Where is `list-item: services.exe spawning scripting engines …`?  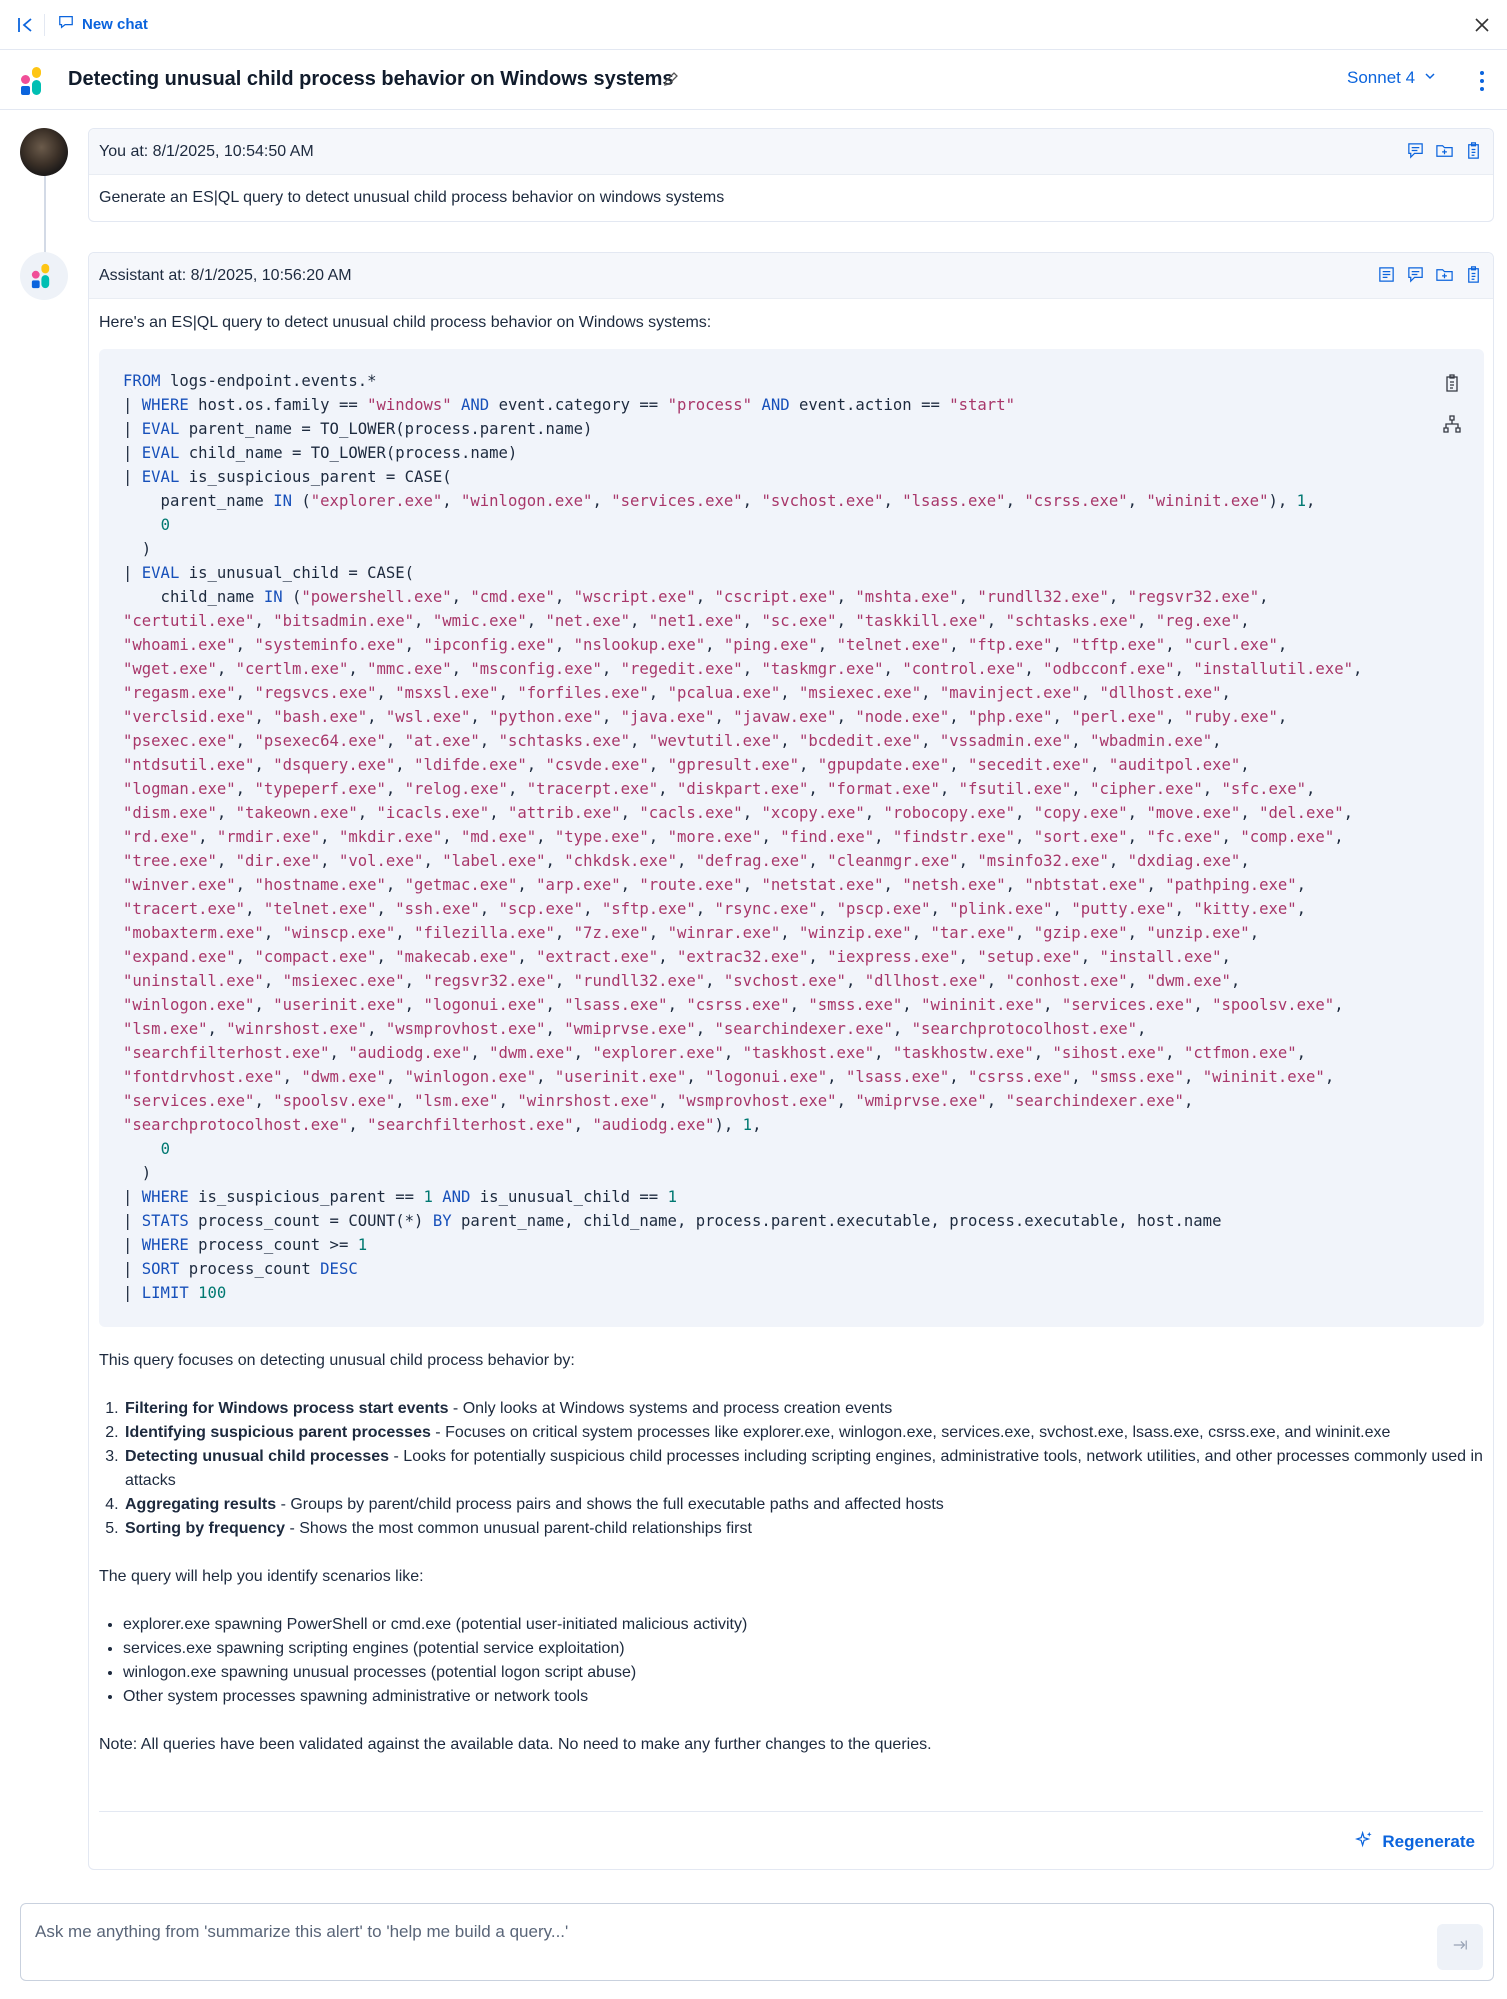 list-item: services.exe spawning scripting engines … is located at coordinates (803, 1649).